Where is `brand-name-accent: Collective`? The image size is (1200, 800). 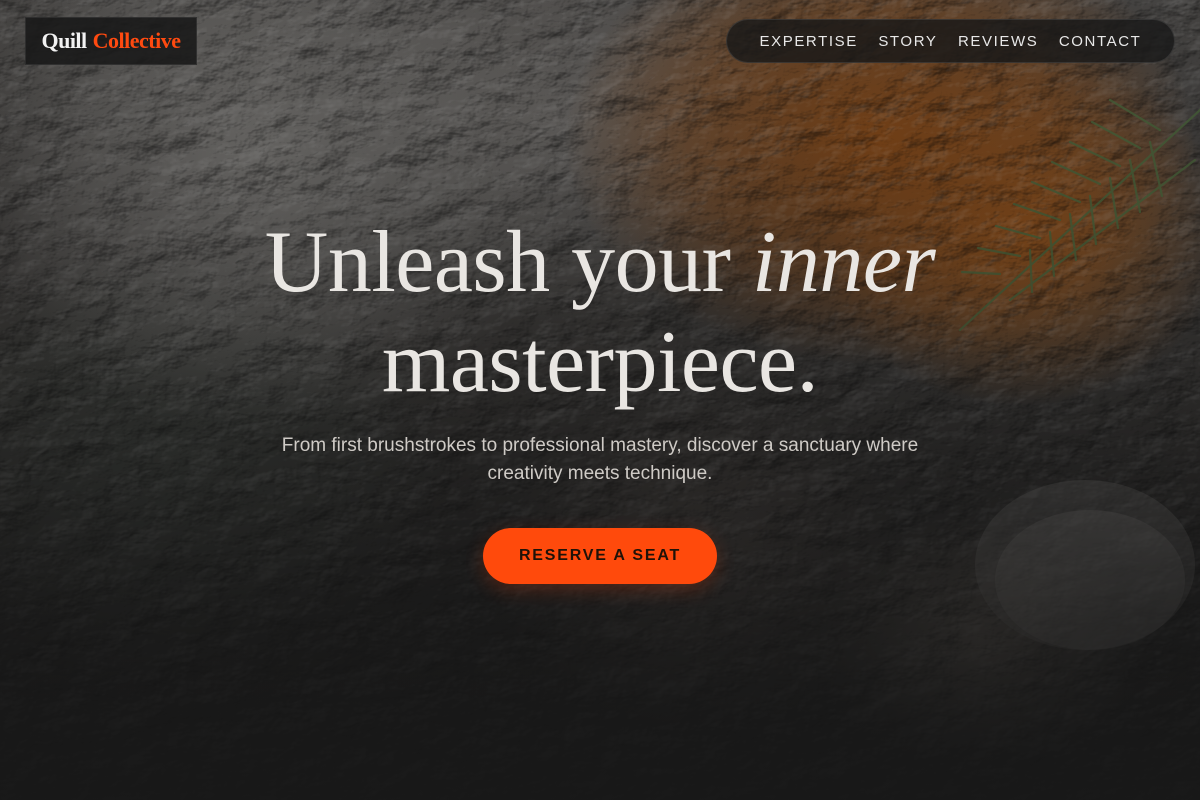 brand-name-accent: Collective is located at coordinates (136, 40).